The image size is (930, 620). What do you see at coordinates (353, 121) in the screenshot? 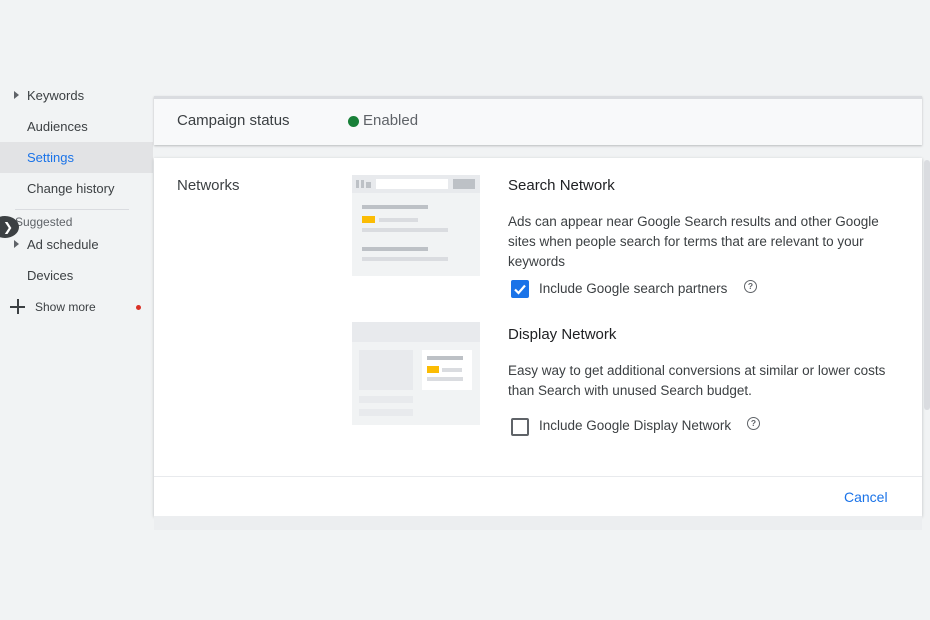
I see `status-dot-icon` at bounding box center [353, 121].